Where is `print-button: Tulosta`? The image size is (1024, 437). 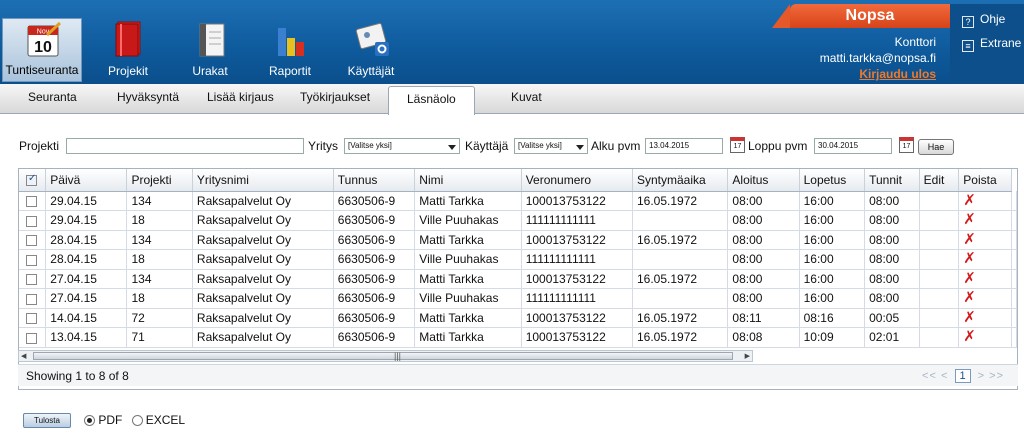 print-button: Tulosta is located at coordinates (47, 421).